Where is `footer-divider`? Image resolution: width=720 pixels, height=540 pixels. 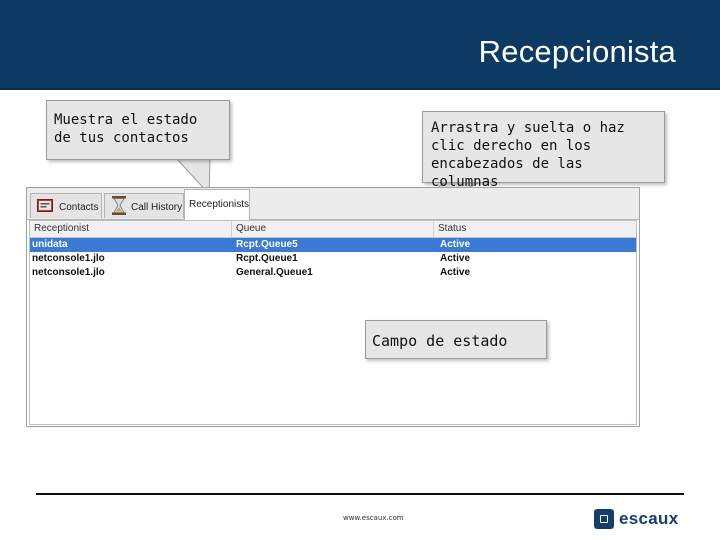
footer-divider is located at coordinates (360, 494).